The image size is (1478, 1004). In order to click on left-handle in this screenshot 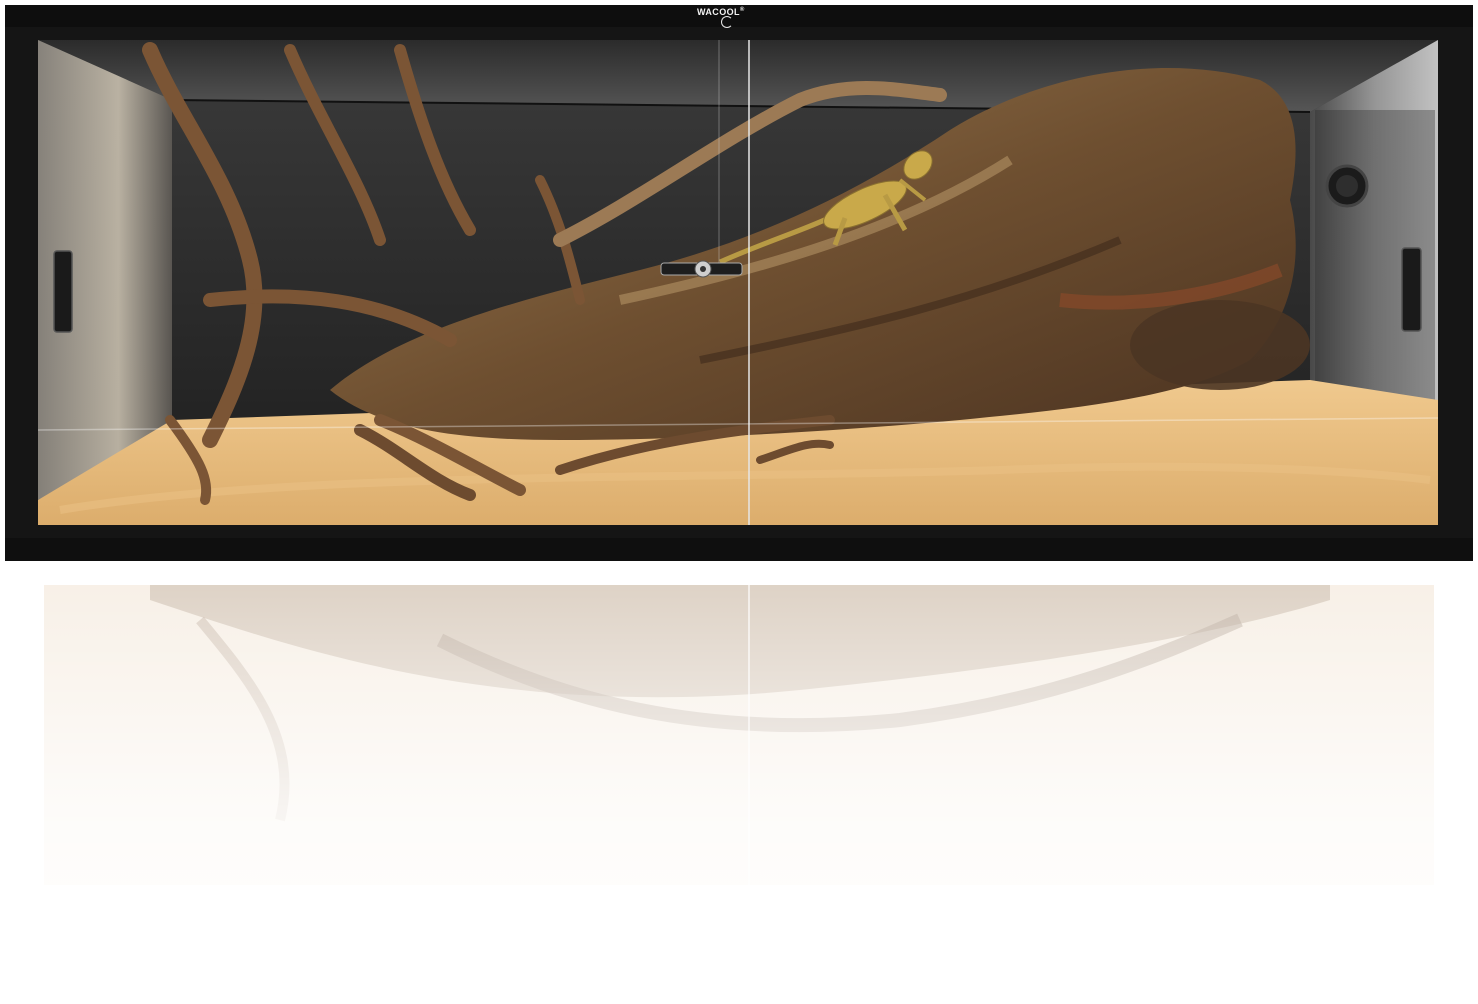, I will do `click(63, 291)`.